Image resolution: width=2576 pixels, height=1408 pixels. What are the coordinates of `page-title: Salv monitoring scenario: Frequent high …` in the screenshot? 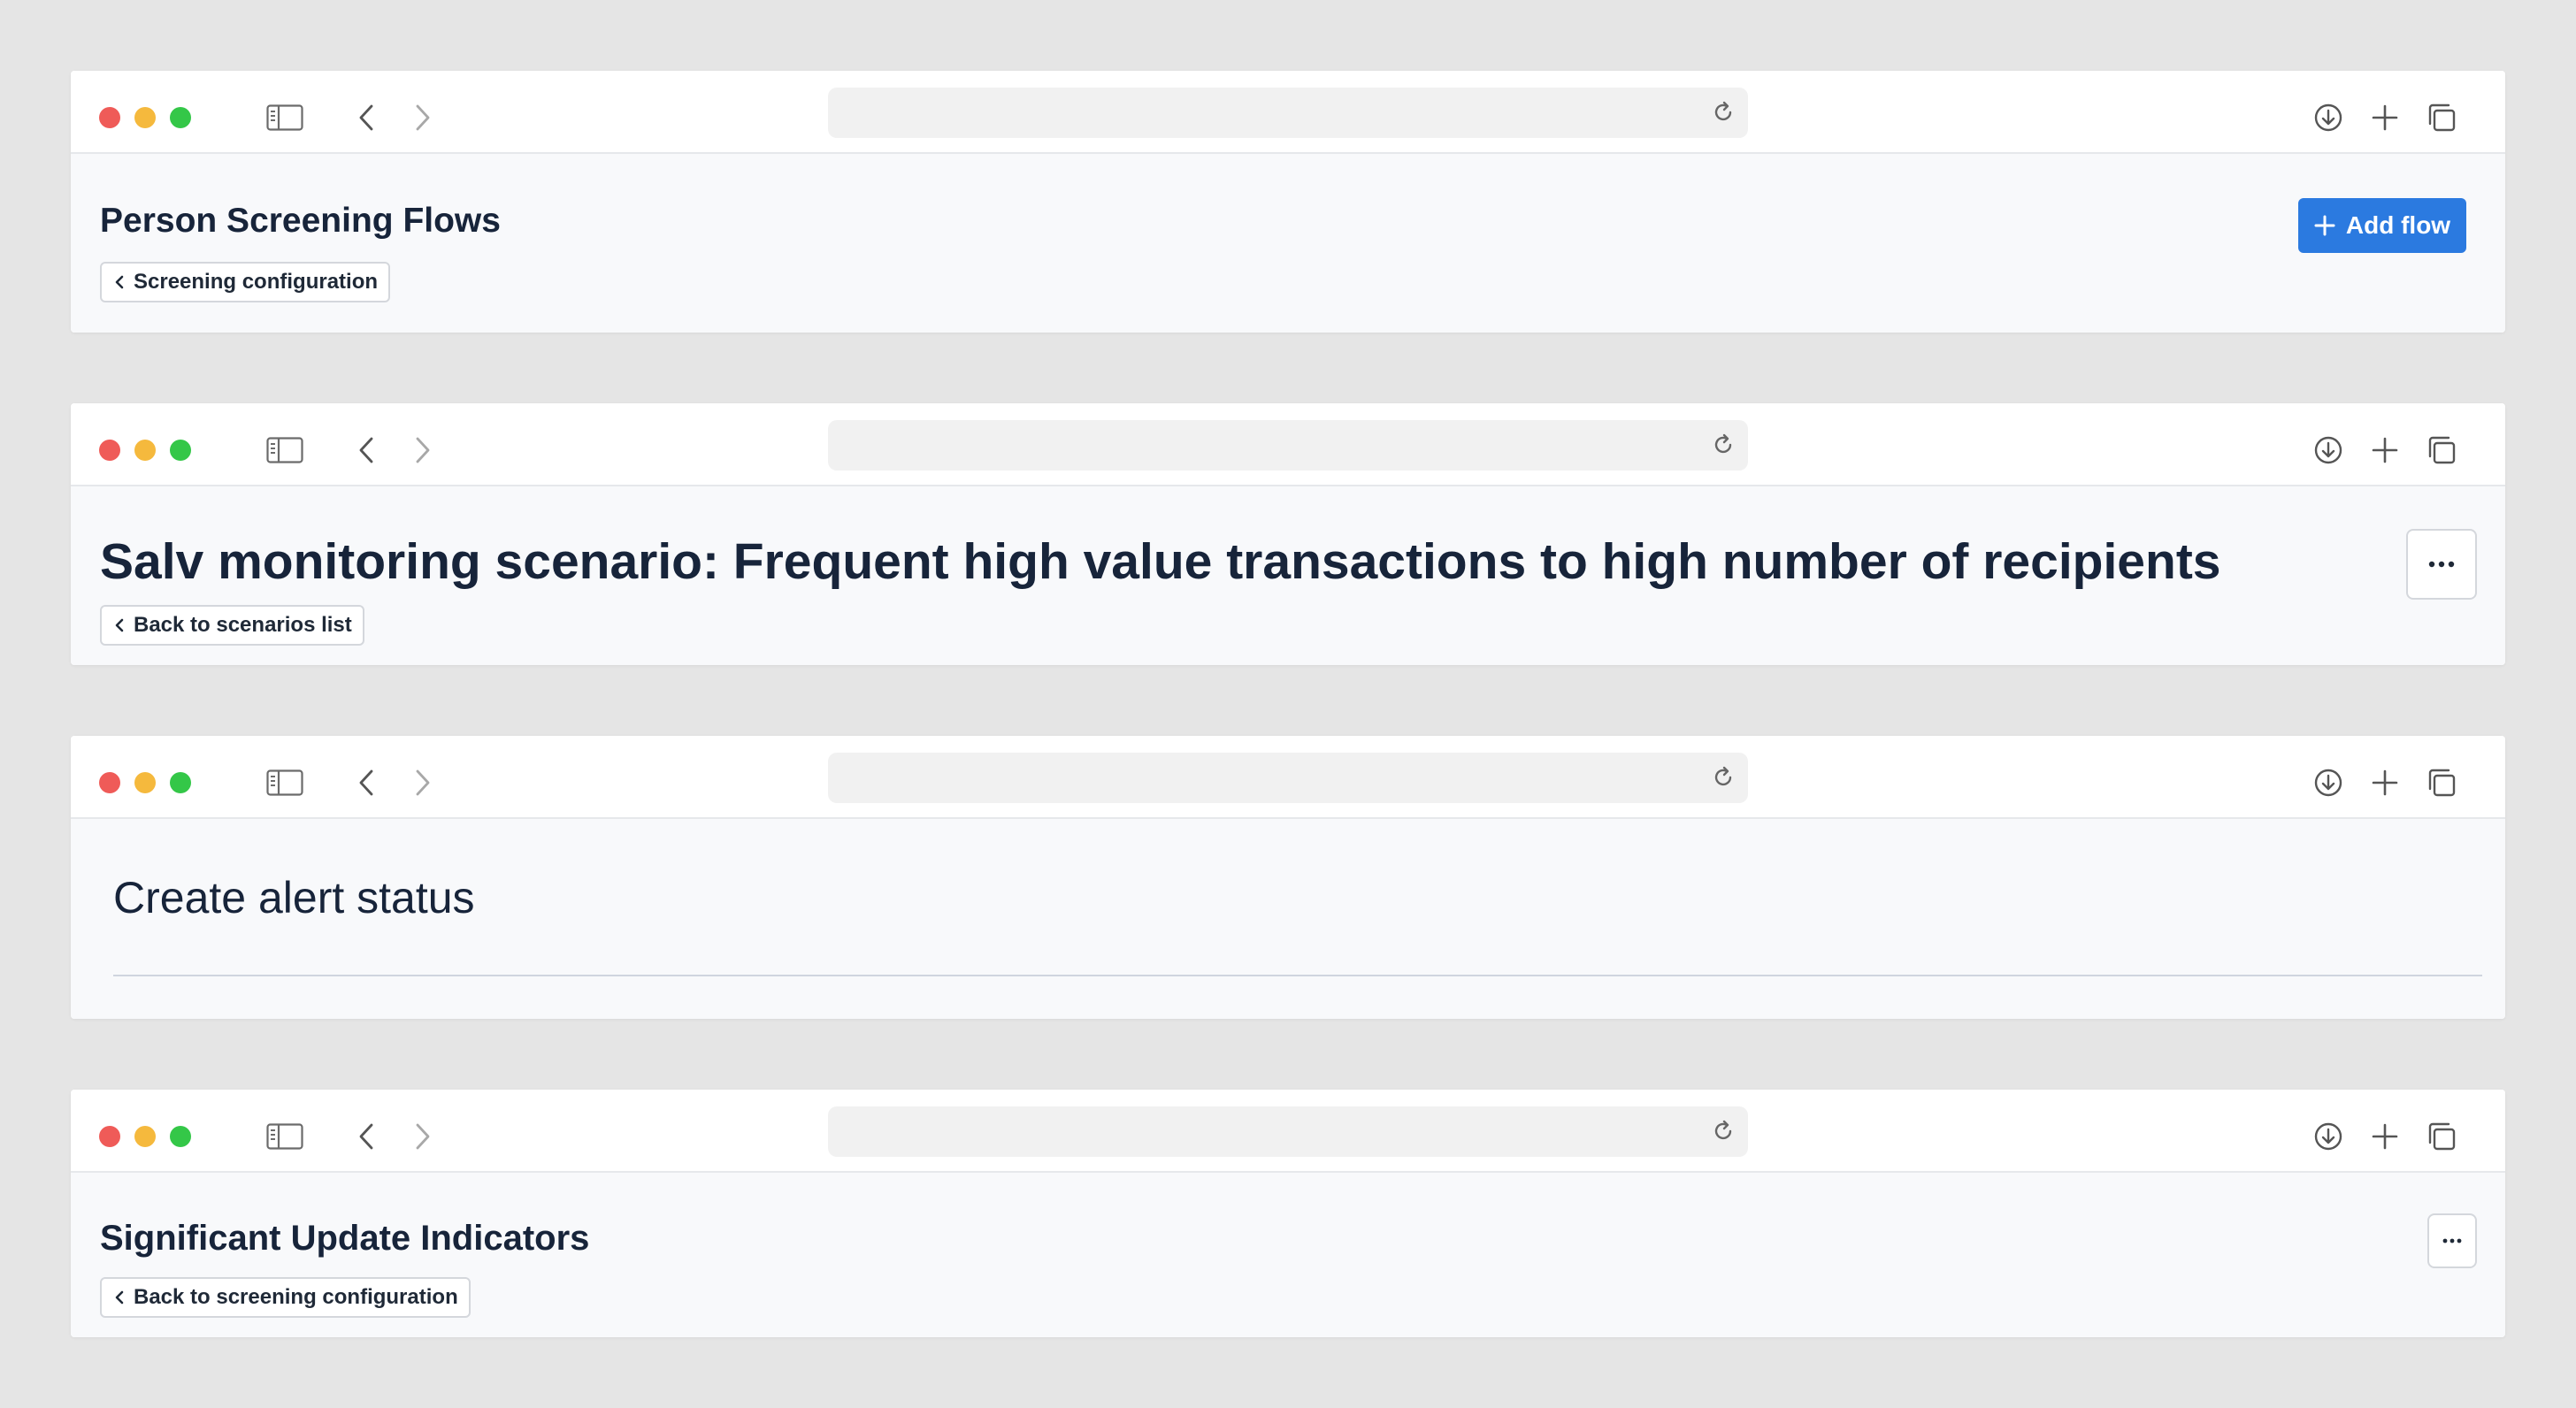 It's located at (1160, 561).